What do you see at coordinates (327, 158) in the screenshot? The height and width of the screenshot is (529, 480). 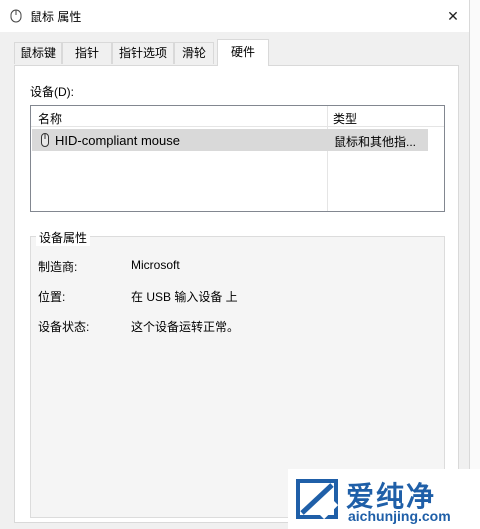 I see `column-separator` at bounding box center [327, 158].